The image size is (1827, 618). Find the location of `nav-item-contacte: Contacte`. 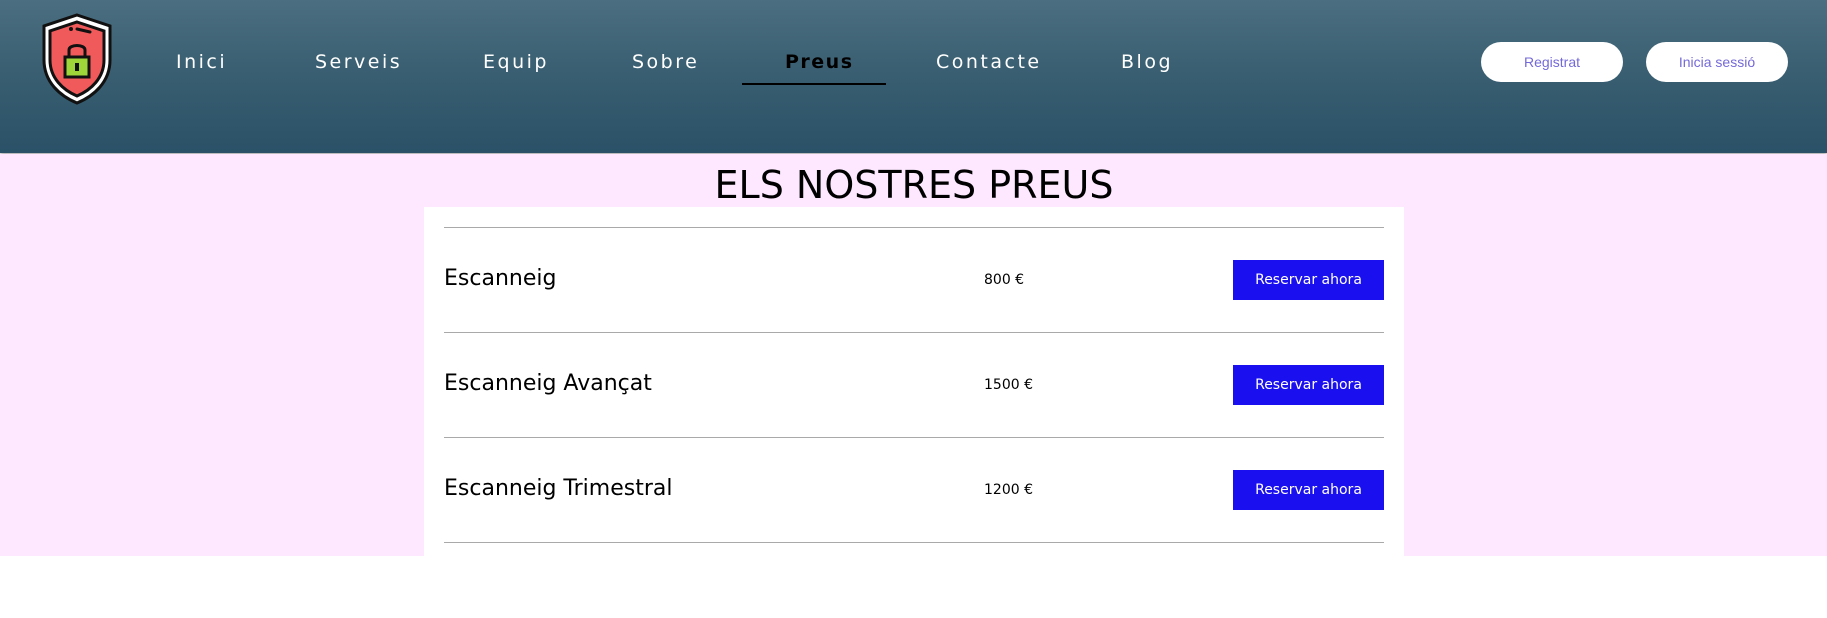

nav-item-contacte: Contacte is located at coordinates (989, 62).